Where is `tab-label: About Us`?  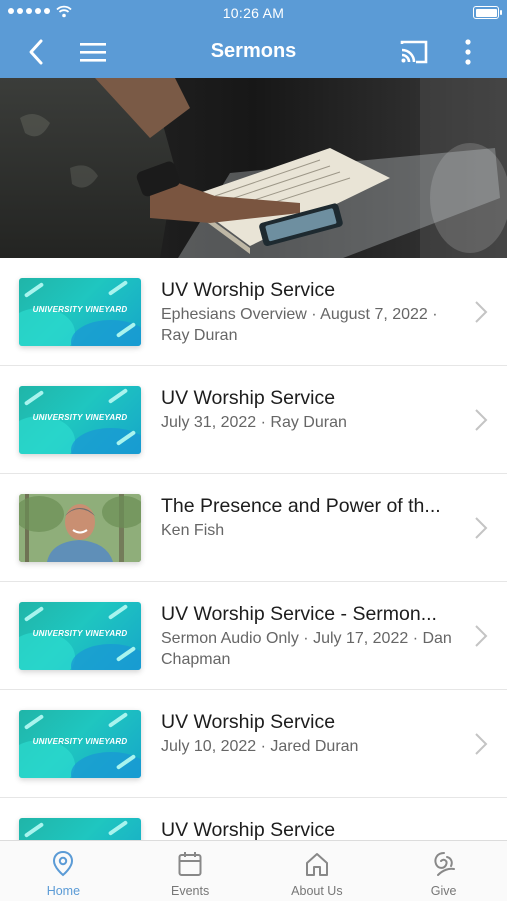 tab-label: About Us is located at coordinates (317, 891).